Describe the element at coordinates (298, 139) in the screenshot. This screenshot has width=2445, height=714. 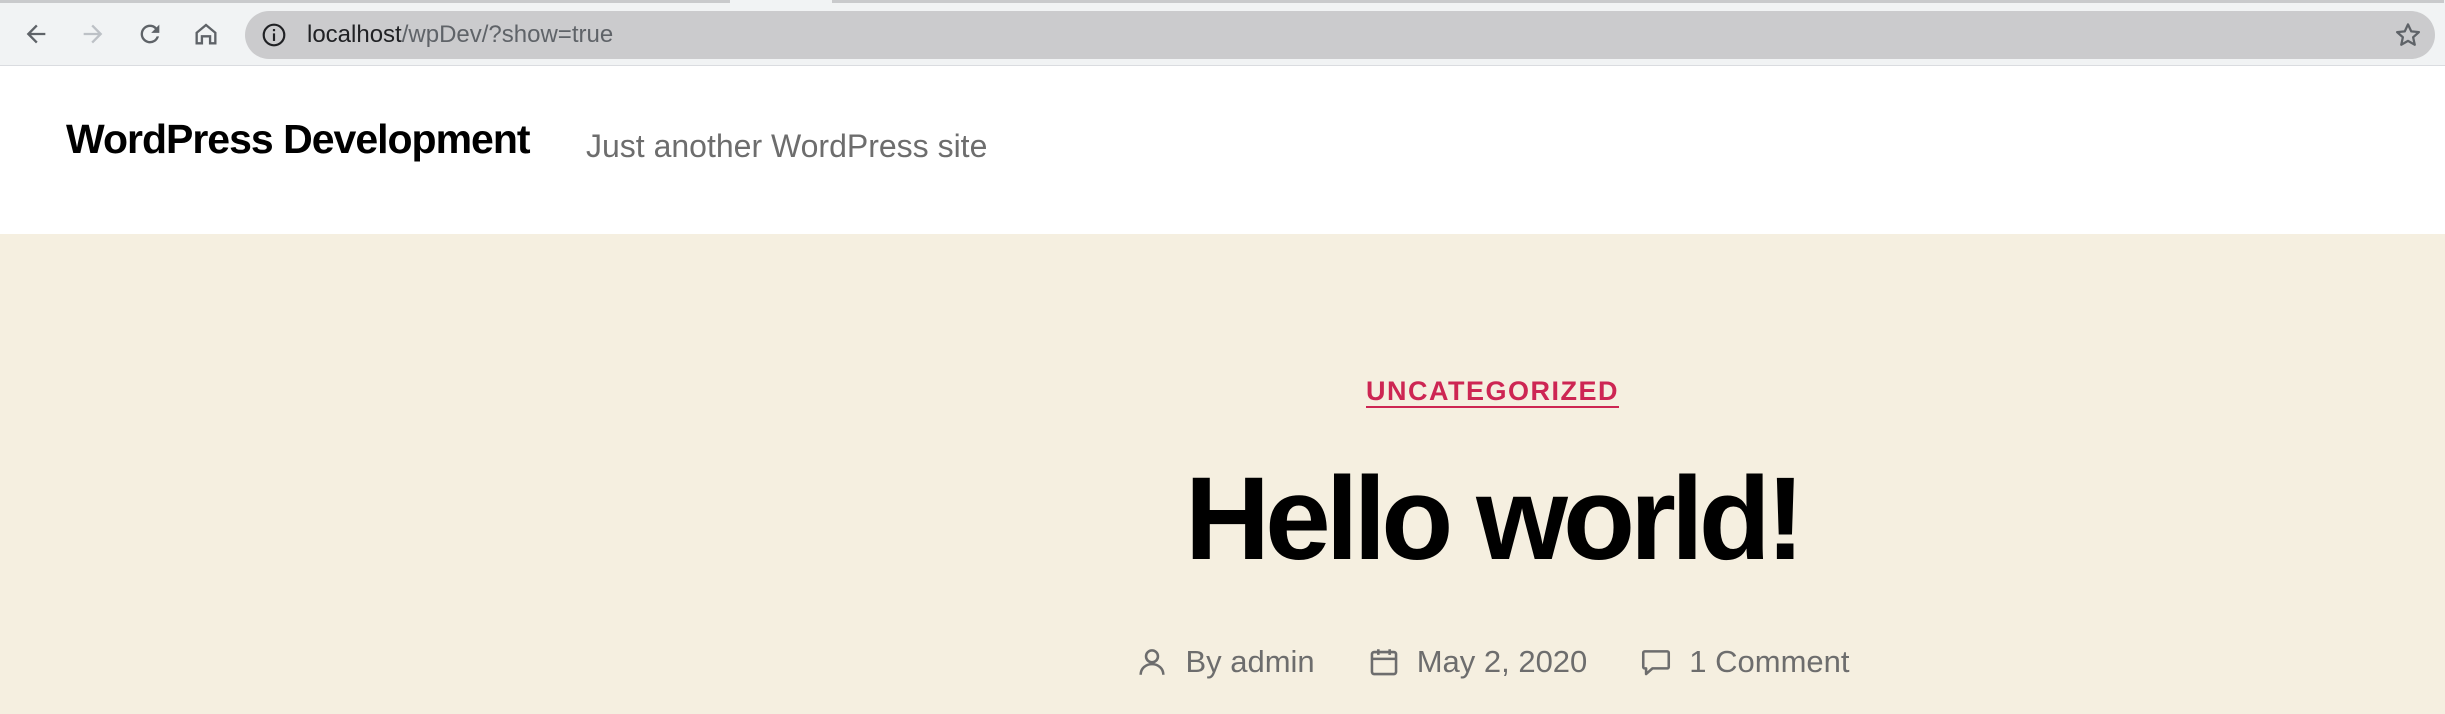
I see `site-title: WordPress Development` at that location.